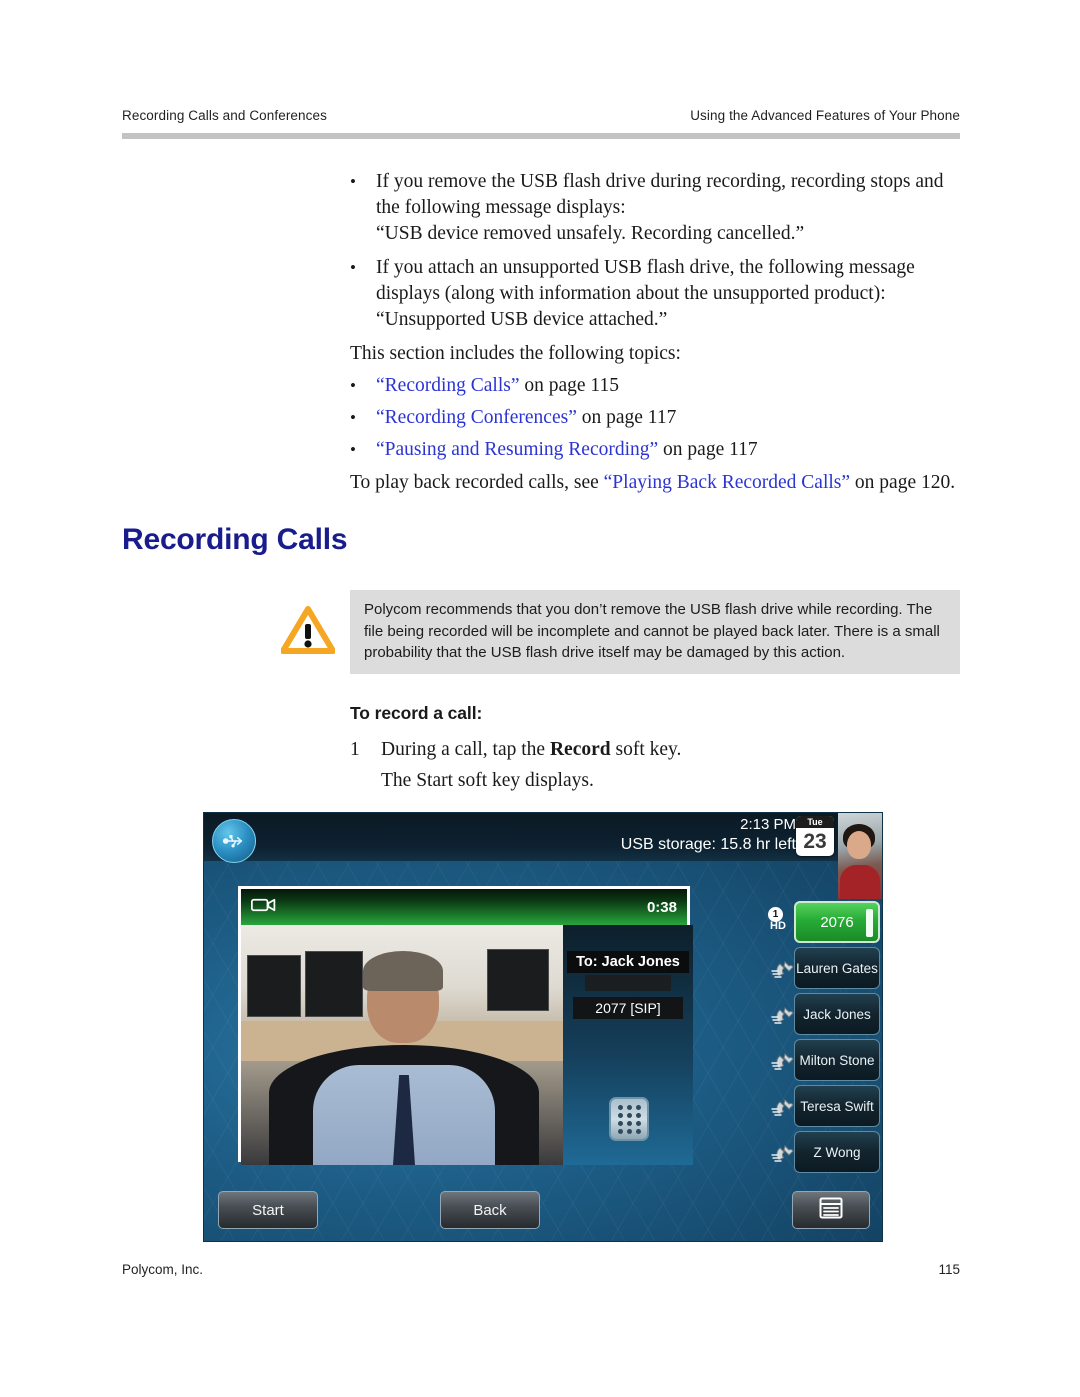  What do you see at coordinates (477, 482) in the screenshot?
I see `playback-prefix: To play back recorded calls, see` at bounding box center [477, 482].